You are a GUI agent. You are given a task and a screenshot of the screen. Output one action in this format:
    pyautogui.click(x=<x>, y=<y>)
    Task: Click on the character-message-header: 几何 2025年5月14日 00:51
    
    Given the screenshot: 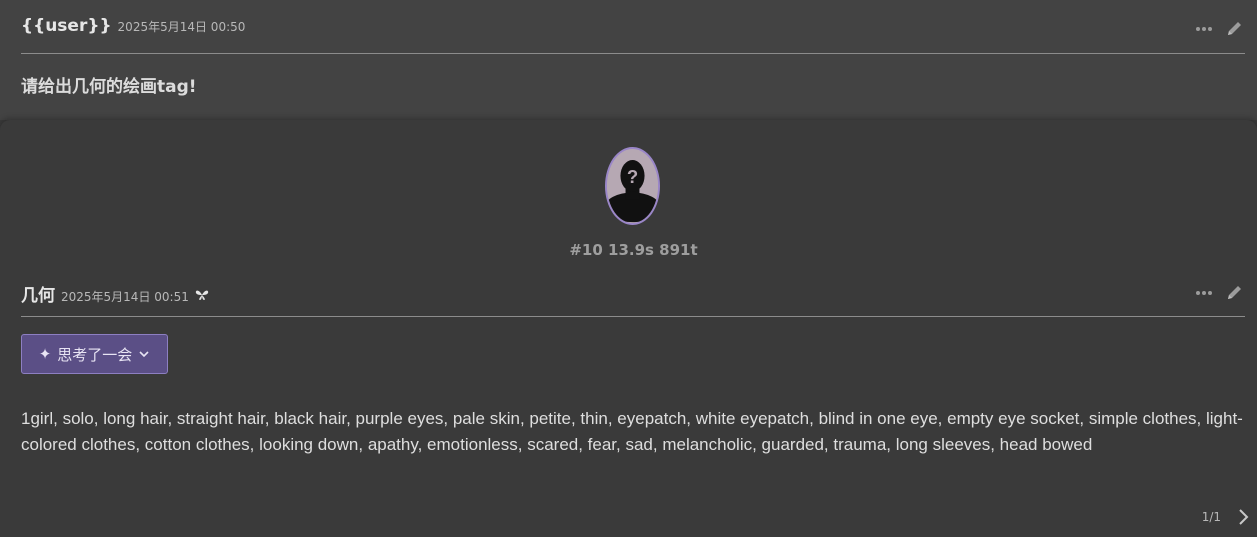 What is the action you would take?
    pyautogui.click(x=115, y=293)
    